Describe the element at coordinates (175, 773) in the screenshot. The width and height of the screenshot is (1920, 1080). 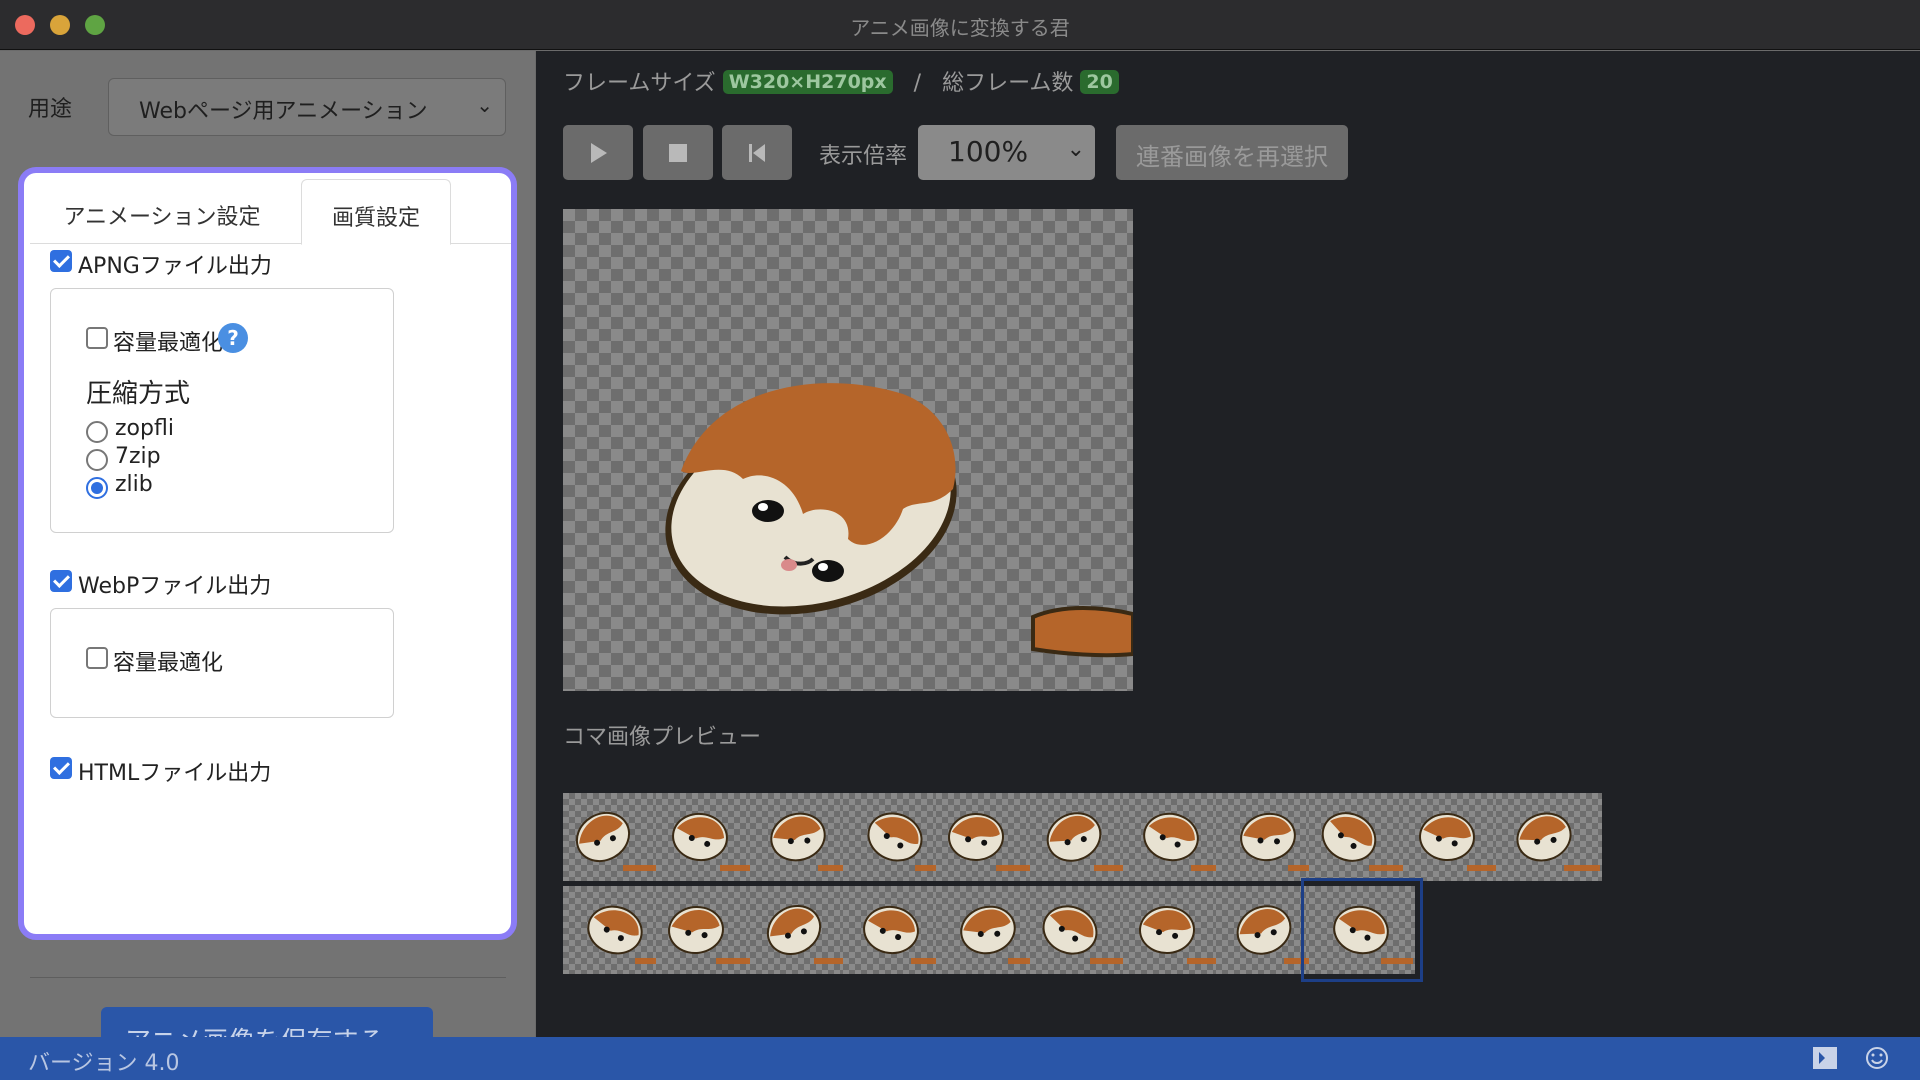
I see `html-output-label: HTMLファイル出力` at that location.